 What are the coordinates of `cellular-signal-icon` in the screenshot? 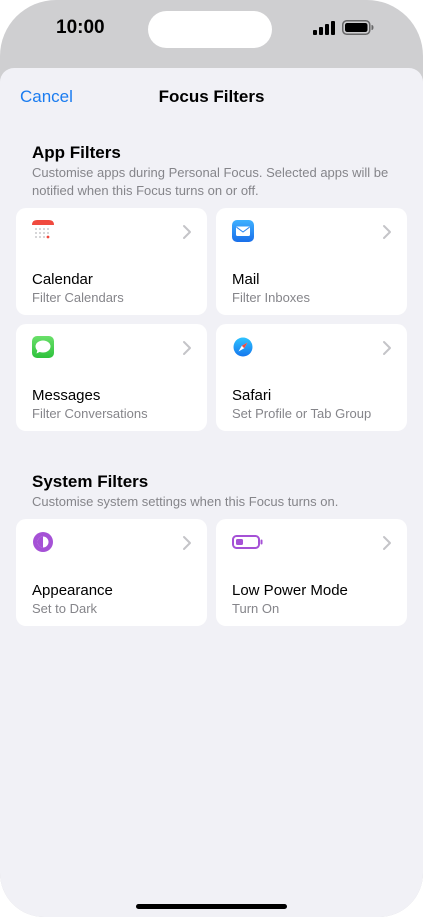 It's located at (324, 28).